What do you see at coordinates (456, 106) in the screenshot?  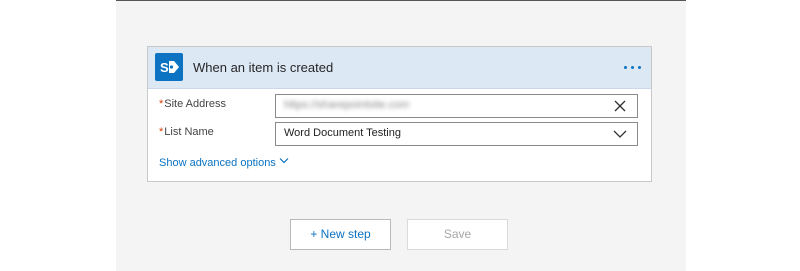 I see `site-address-input: https://sharepointsite.com` at bounding box center [456, 106].